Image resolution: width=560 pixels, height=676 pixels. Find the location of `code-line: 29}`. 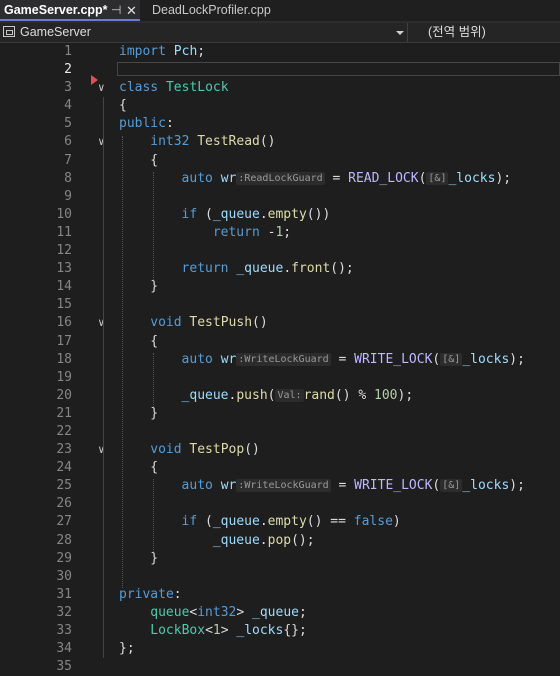

code-line: 29} is located at coordinates (280, 559).